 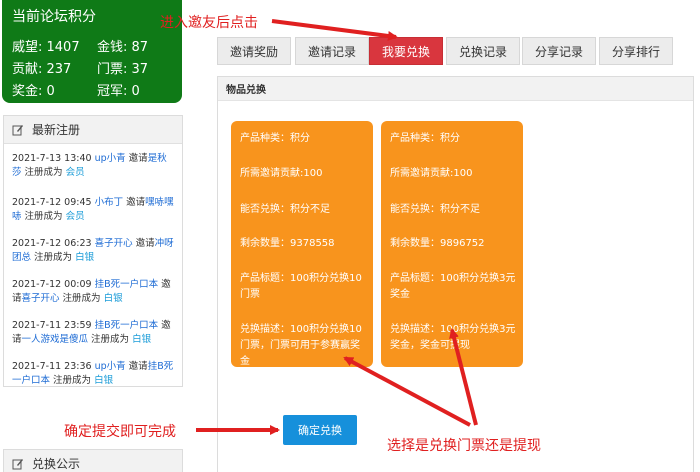 I want to click on arrow-to-exchange-tab, so click(x=334, y=30).